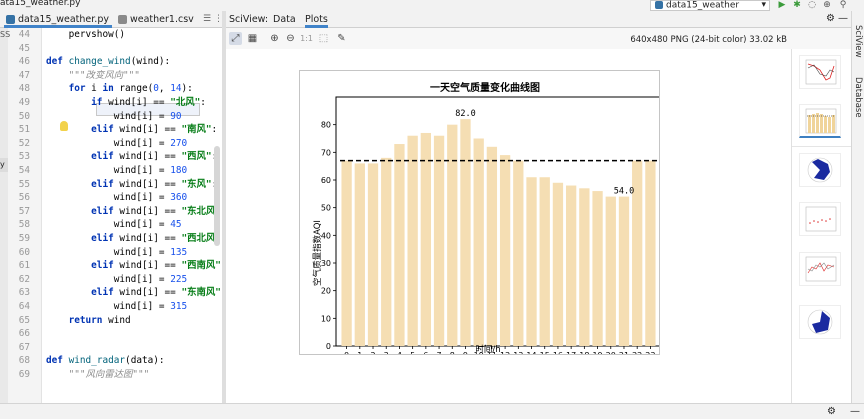 Image resolution: width=864 pixels, height=419 pixels. I want to click on code-text: elif wind[i] == "西南风":, so click(156, 266).